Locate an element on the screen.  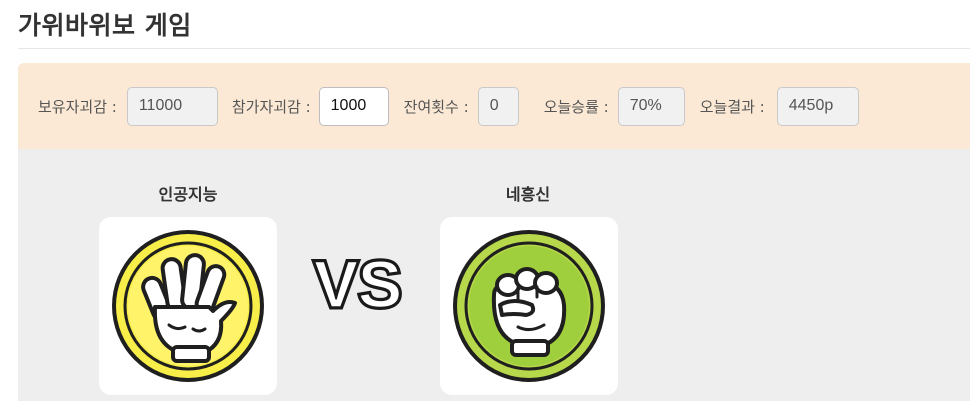
stat-bet: 참가자괴감 : is located at coordinates (310, 106).